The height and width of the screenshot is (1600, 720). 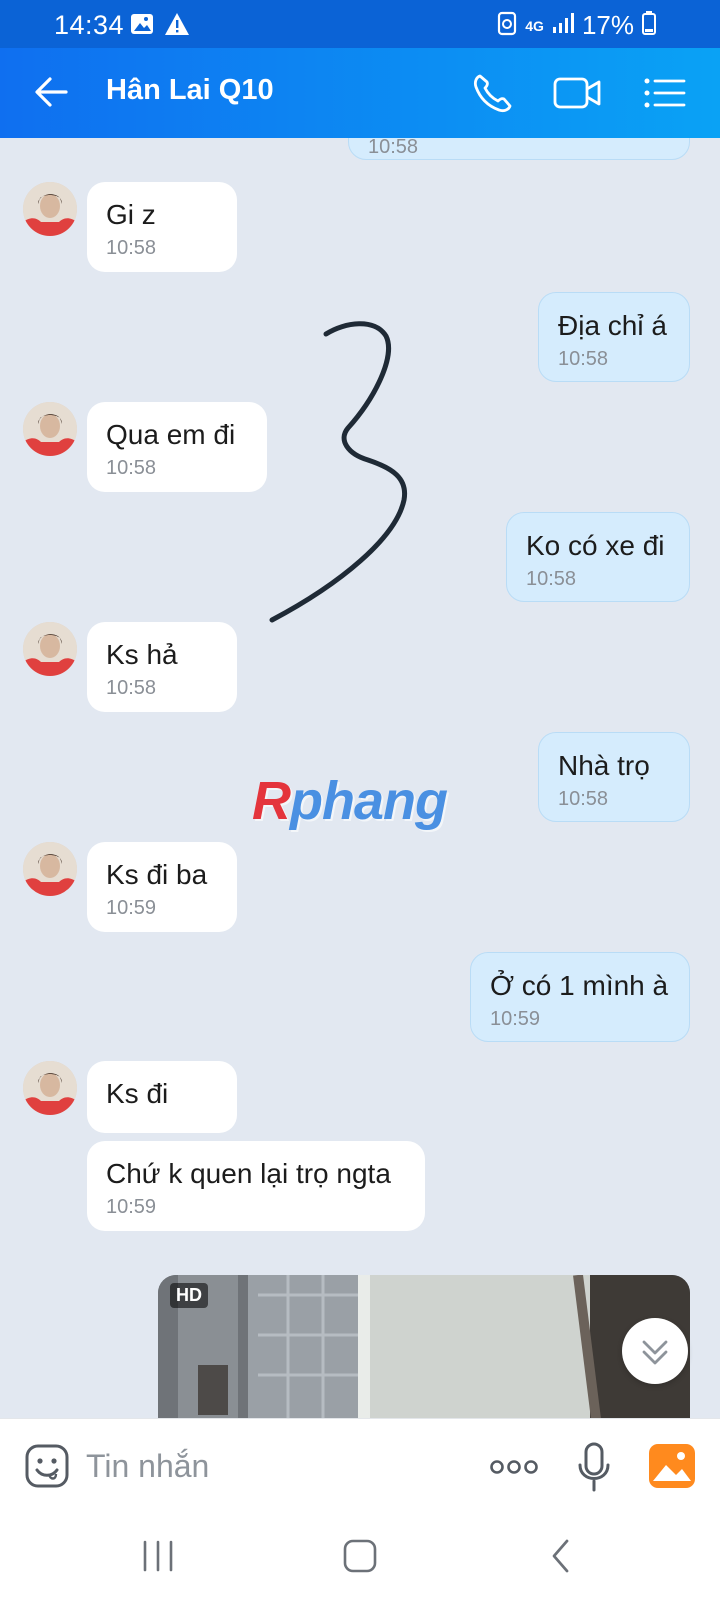 I want to click on more-options-button, so click(x=514, y=1467).